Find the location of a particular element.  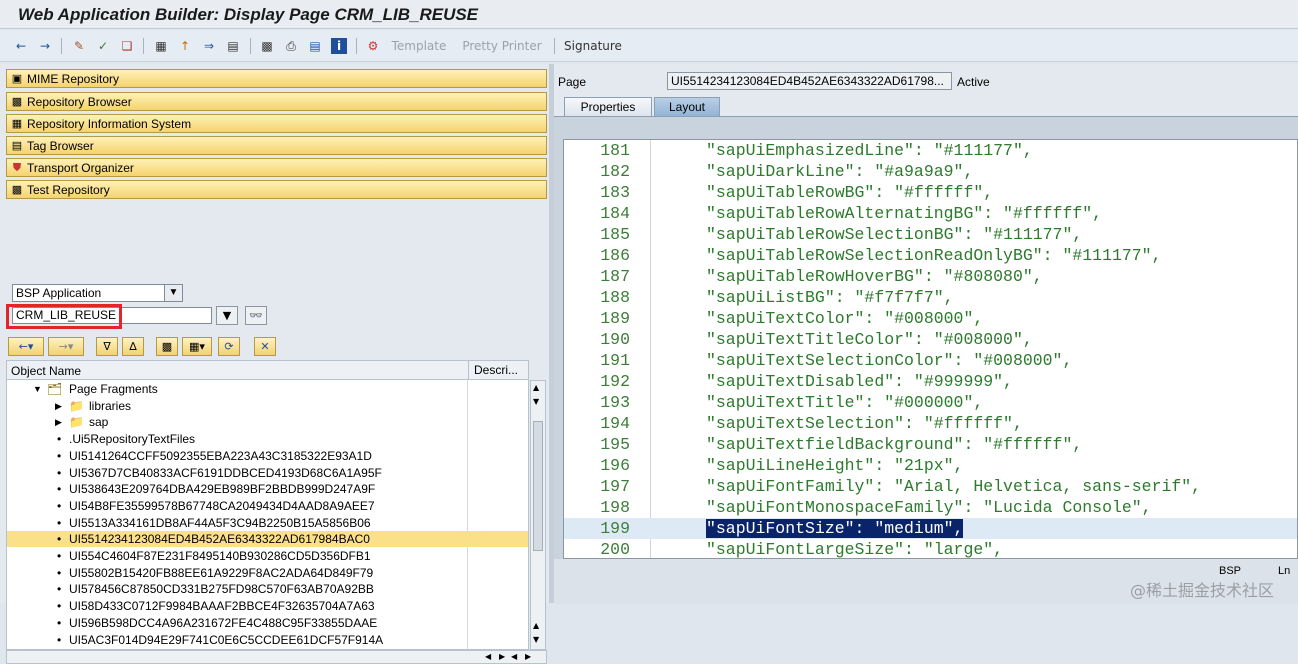

expanded-arrow-icon: ▼ is located at coordinates (37, 389).